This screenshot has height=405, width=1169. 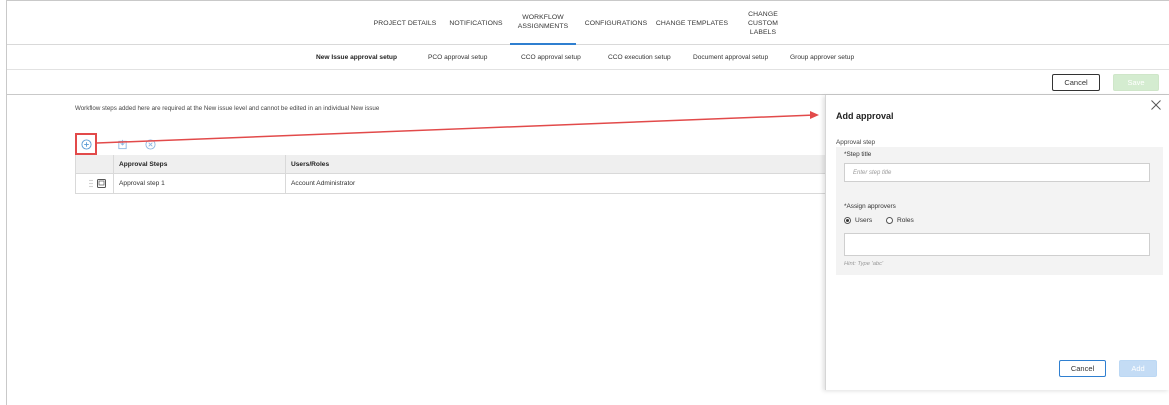 What do you see at coordinates (122, 144) in the screenshot?
I see `export-icon` at bounding box center [122, 144].